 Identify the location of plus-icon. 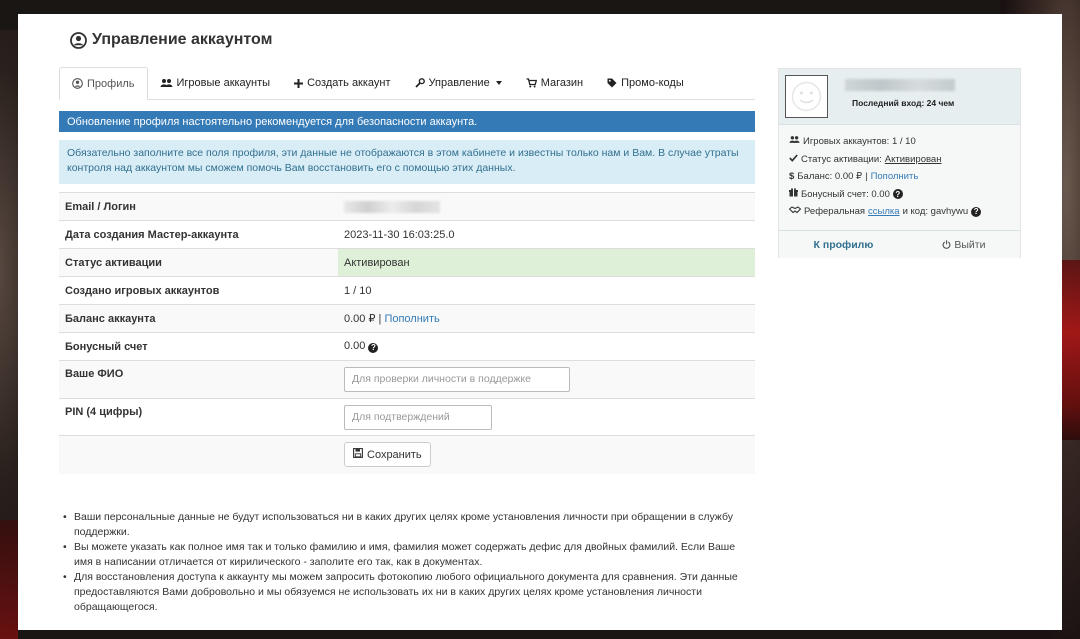
(299, 83).